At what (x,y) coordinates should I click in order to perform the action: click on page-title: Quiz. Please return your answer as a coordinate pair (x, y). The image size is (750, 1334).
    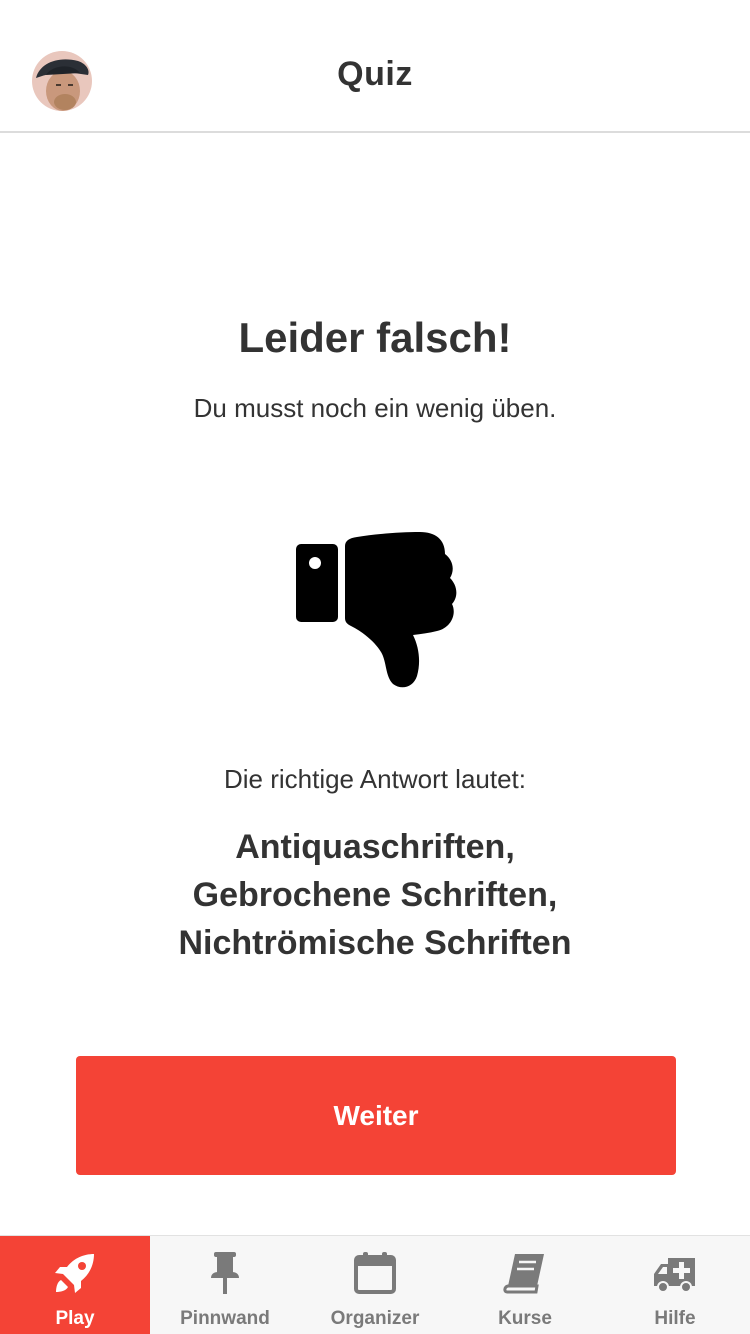
    Looking at the image, I should click on (375, 74).